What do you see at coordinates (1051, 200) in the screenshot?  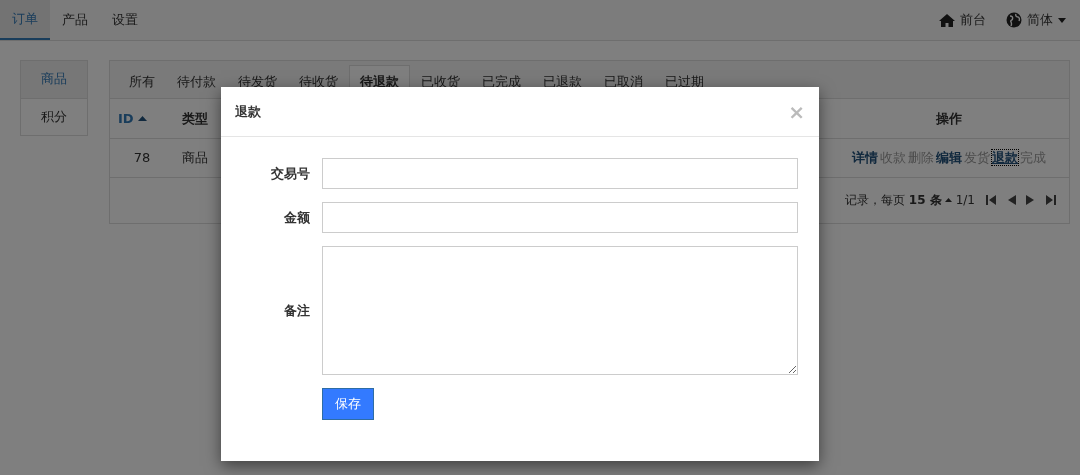 I see `last-page-icon` at bounding box center [1051, 200].